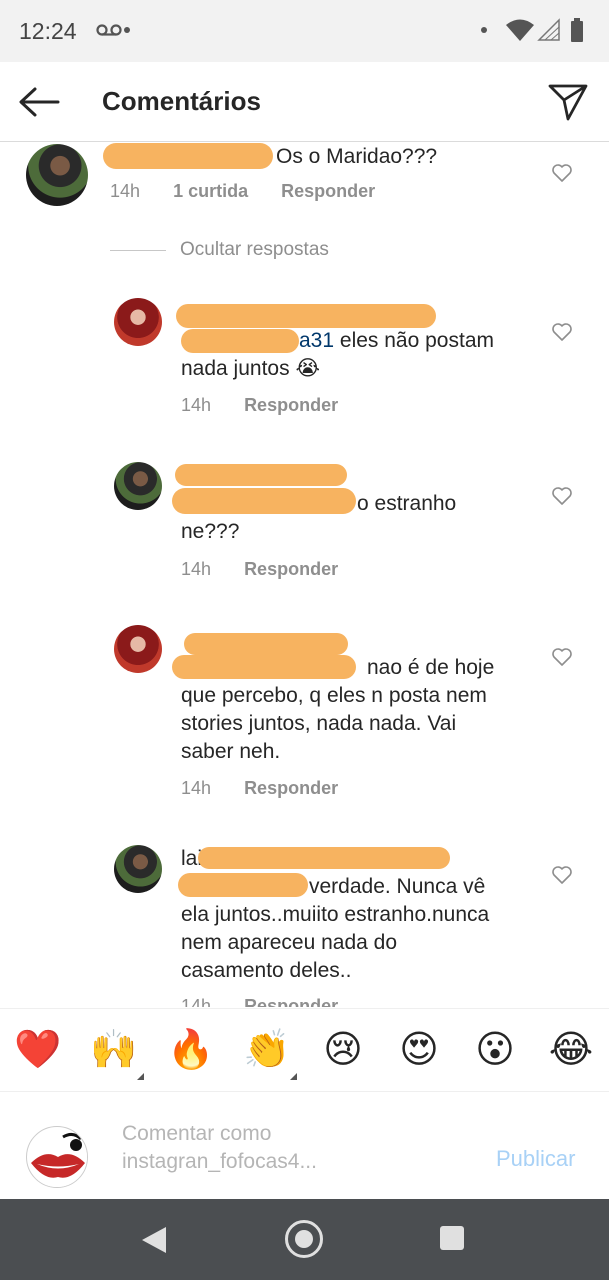  I want to click on reply-text: a31 eles não postam nada juntos 😭, so click(337, 354).